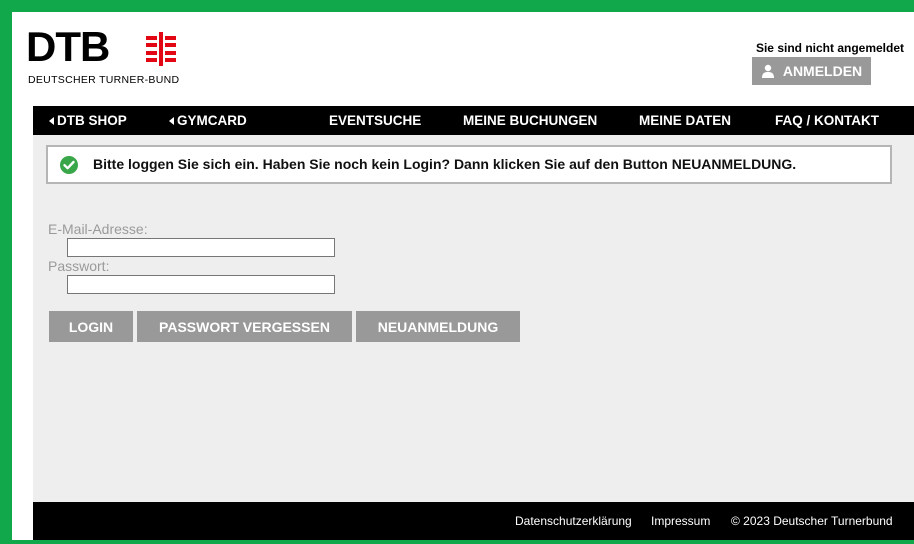 This screenshot has height=544, width=914. What do you see at coordinates (212, 120) in the screenshot?
I see `nav-item-label: GYMCARD` at bounding box center [212, 120].